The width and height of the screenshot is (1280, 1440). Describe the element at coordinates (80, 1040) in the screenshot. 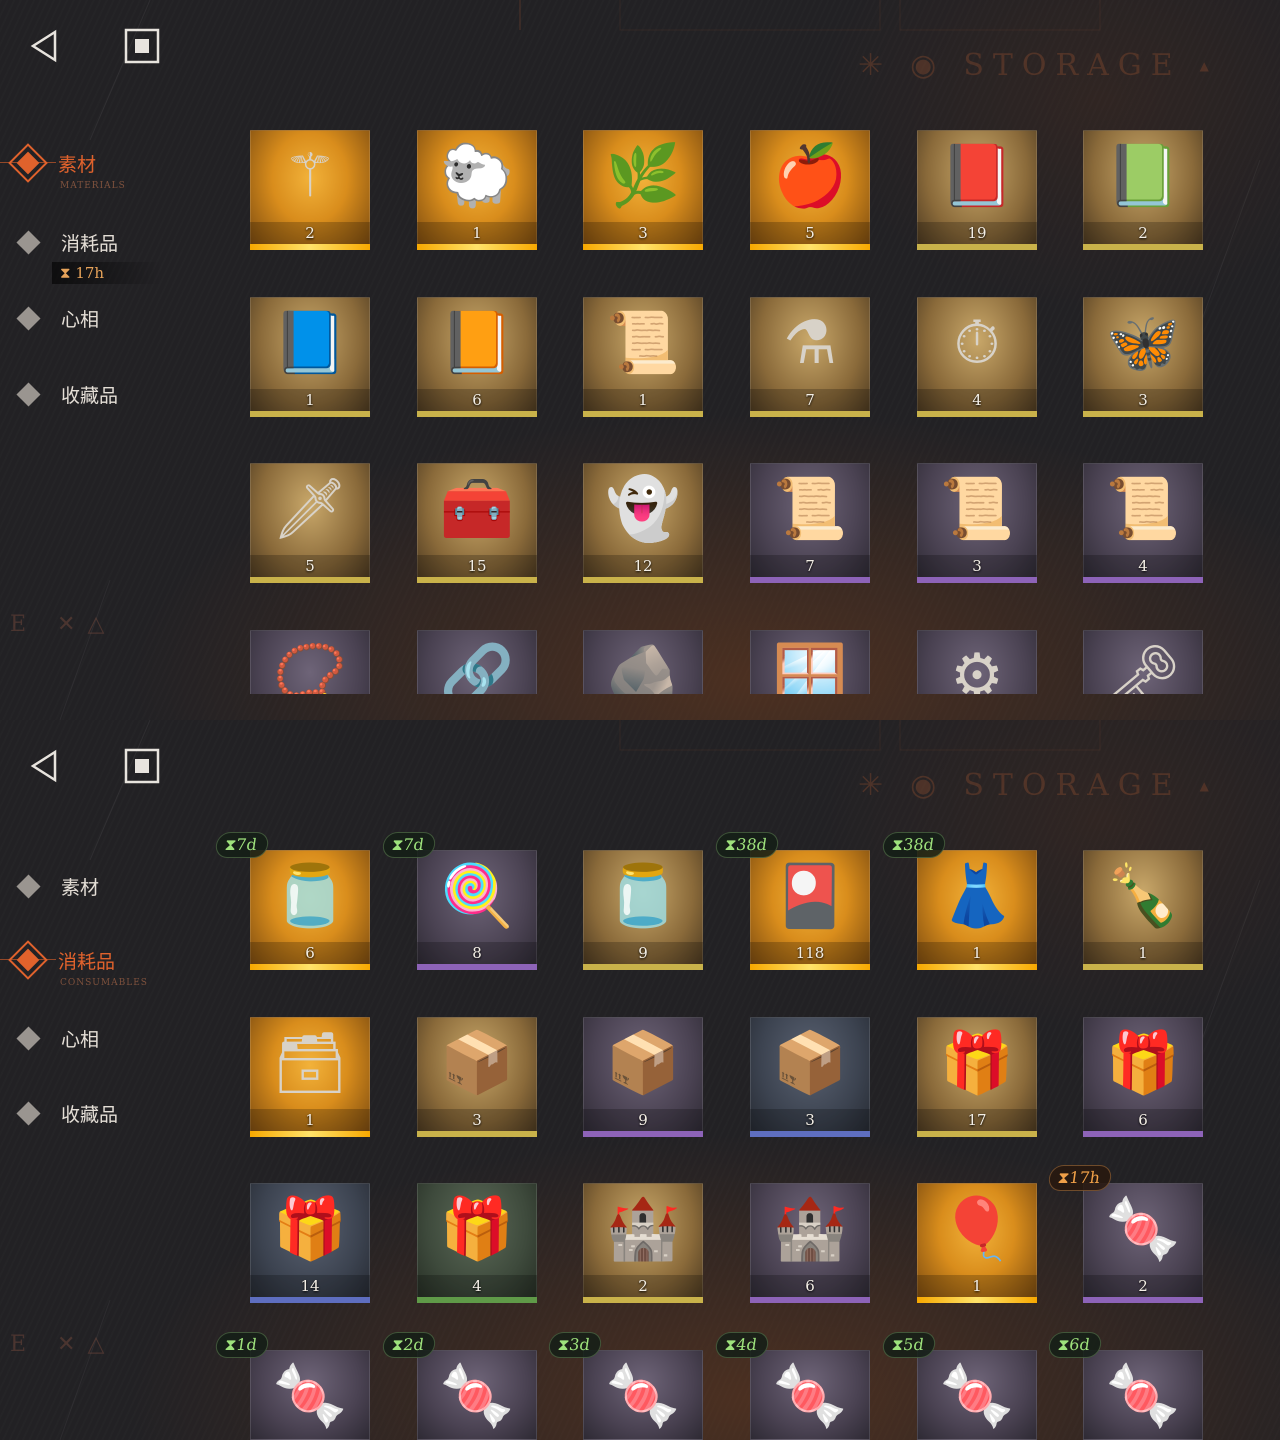

I see `nav-label-mindscape: 心相` at that location.